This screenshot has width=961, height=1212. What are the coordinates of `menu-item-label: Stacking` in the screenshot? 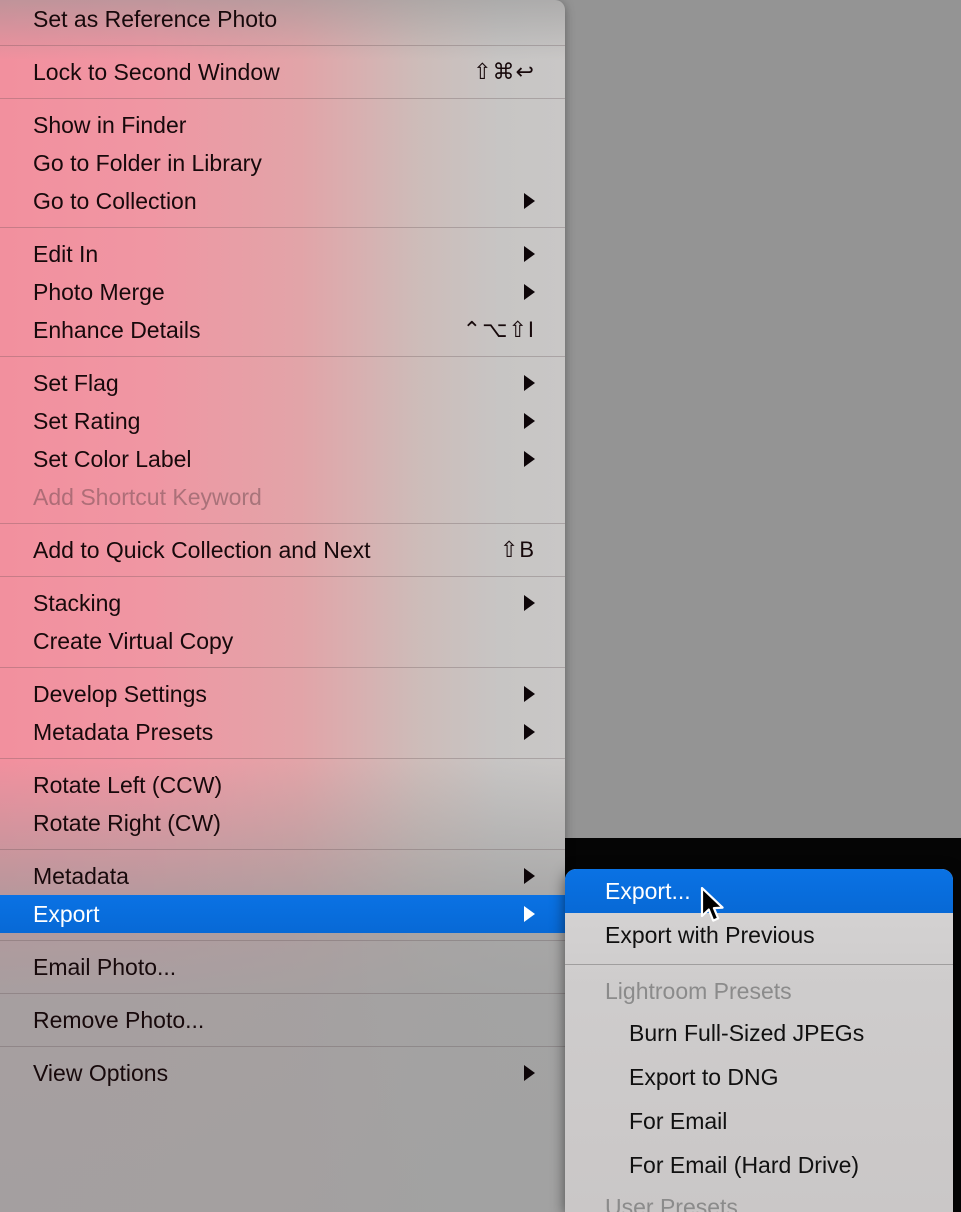 It's located at (77, 602).